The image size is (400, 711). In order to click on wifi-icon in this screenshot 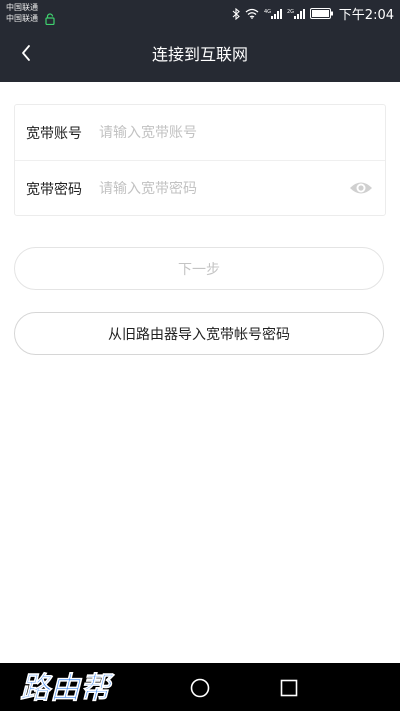, I will do `click(252, 13)`.